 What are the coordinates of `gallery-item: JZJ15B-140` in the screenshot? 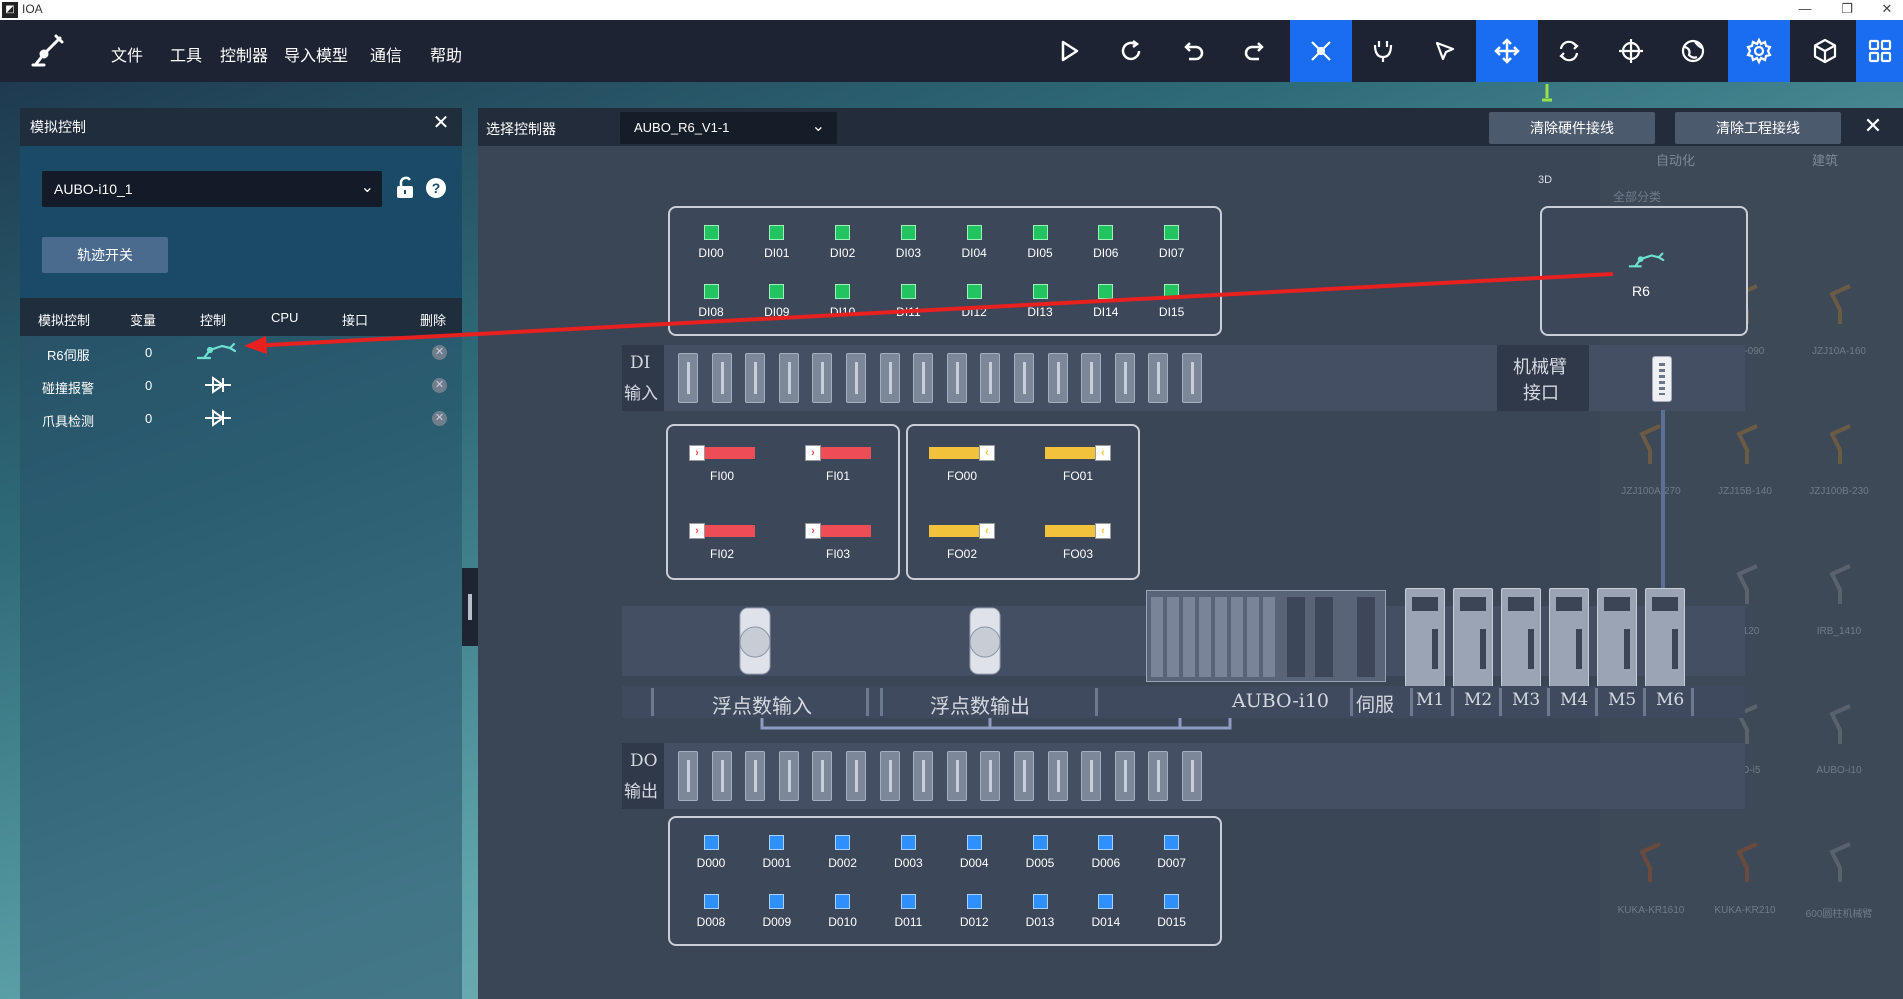 It's located at (1745, 491).